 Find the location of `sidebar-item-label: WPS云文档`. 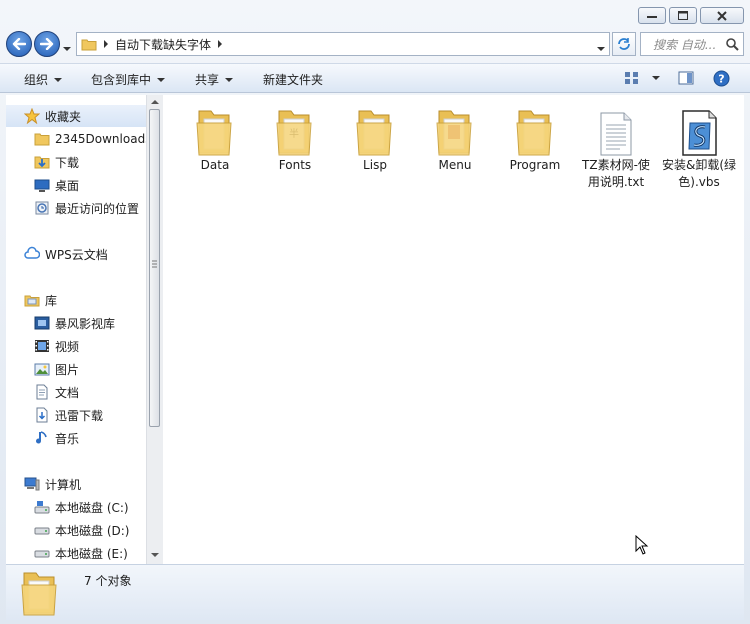

sidebar-item-label: WPS云文档 is located at coordinates (76, 254).